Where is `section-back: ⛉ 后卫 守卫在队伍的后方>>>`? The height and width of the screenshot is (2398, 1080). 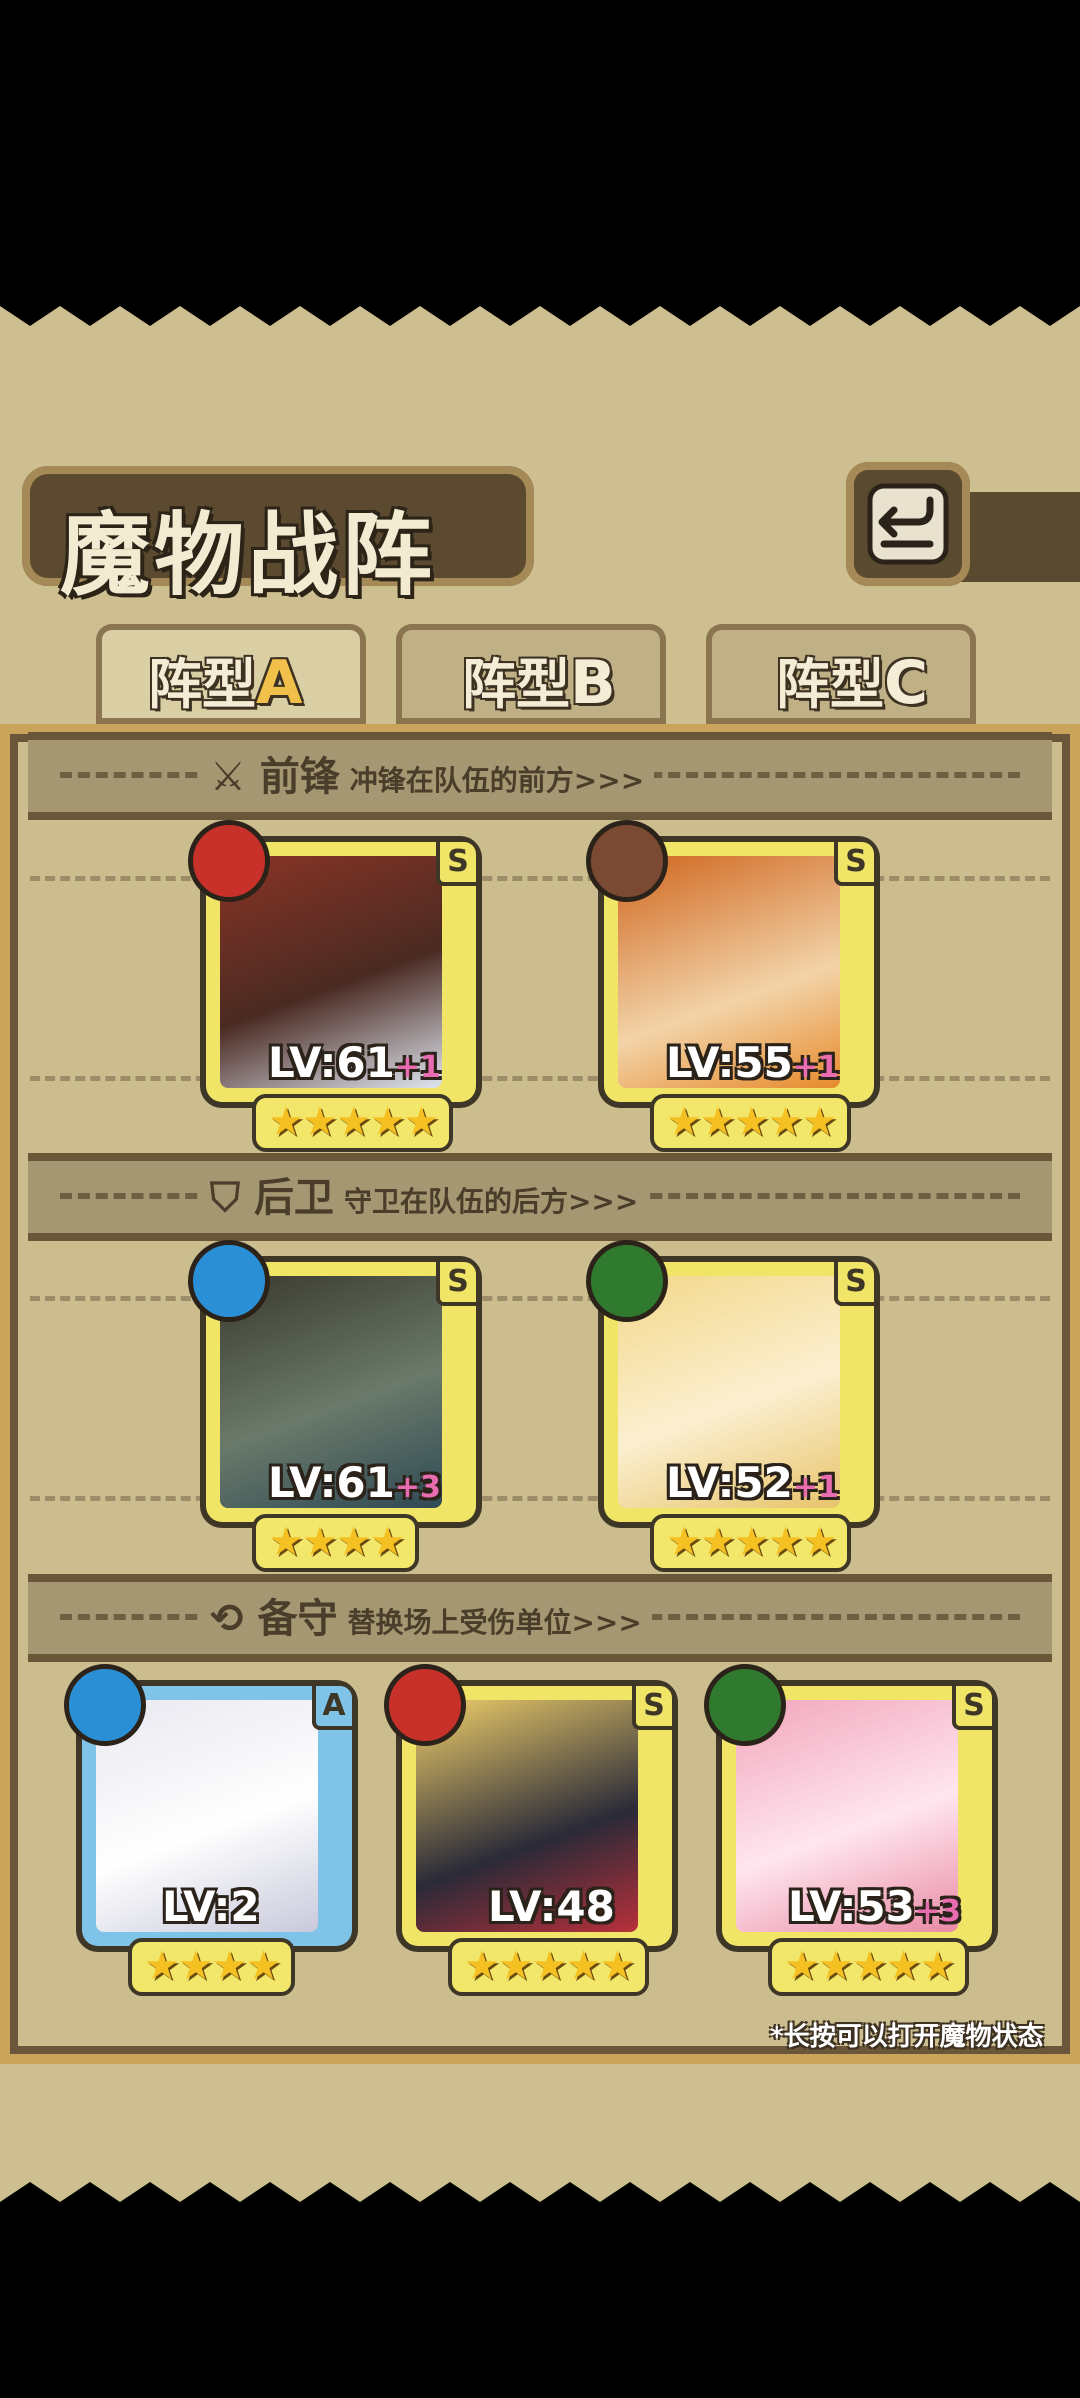
section-back: ⛉ 后卫 守卫在队伍的后方>>> is located at coordinates (540, 1193).